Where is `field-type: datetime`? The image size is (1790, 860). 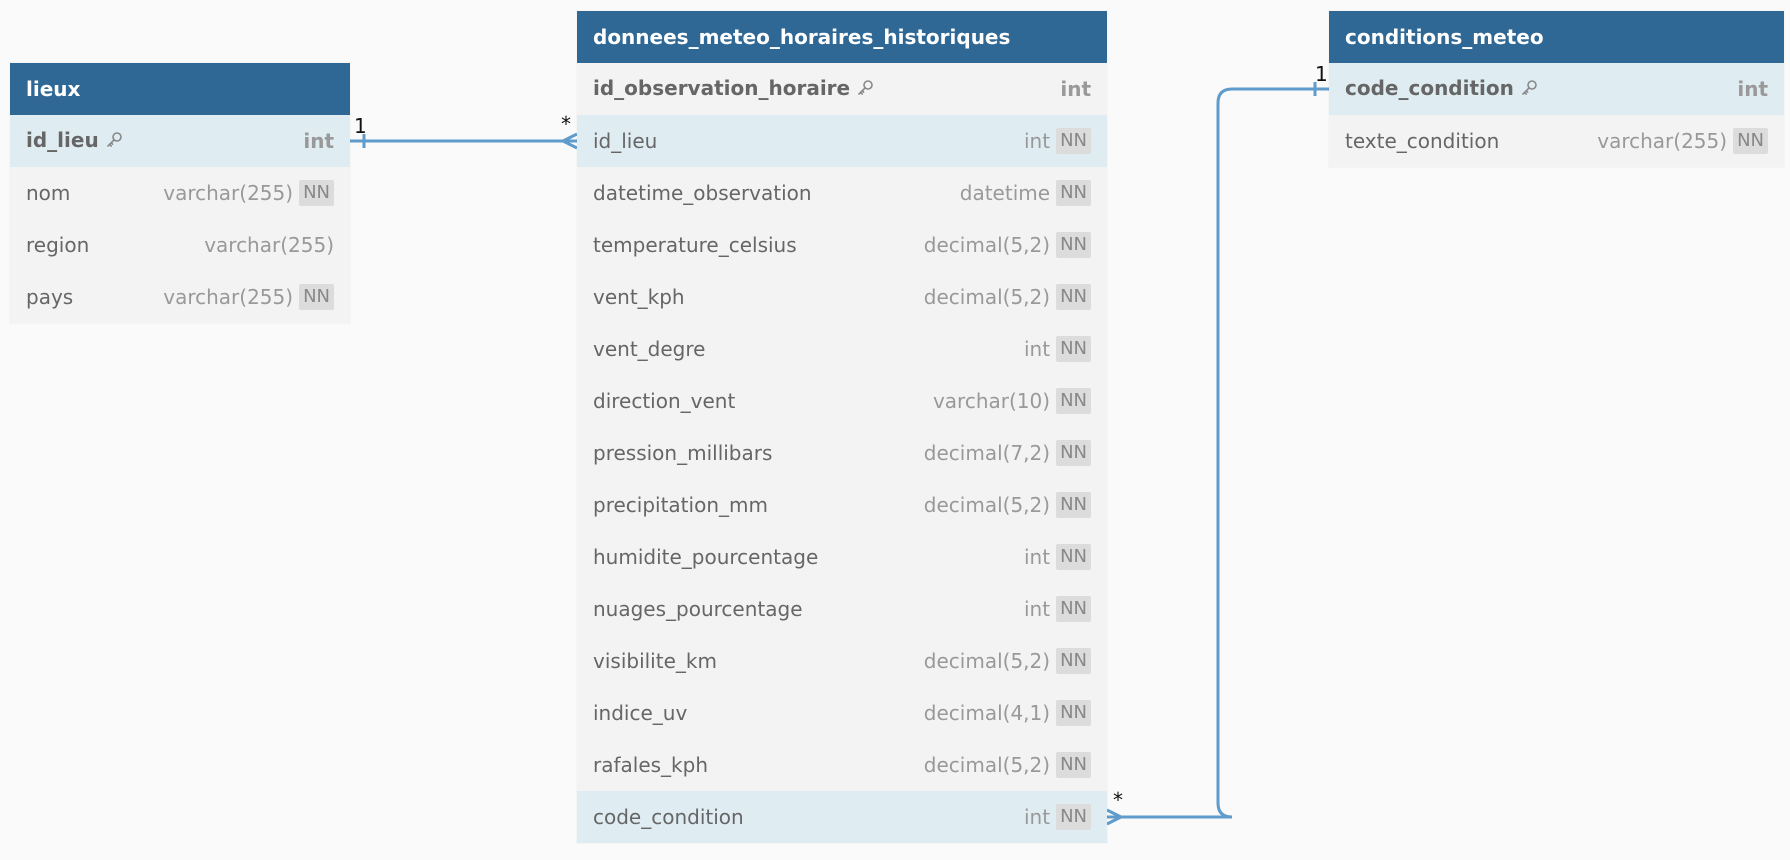 field-type: datetime is located at coordinates (1005, 193).